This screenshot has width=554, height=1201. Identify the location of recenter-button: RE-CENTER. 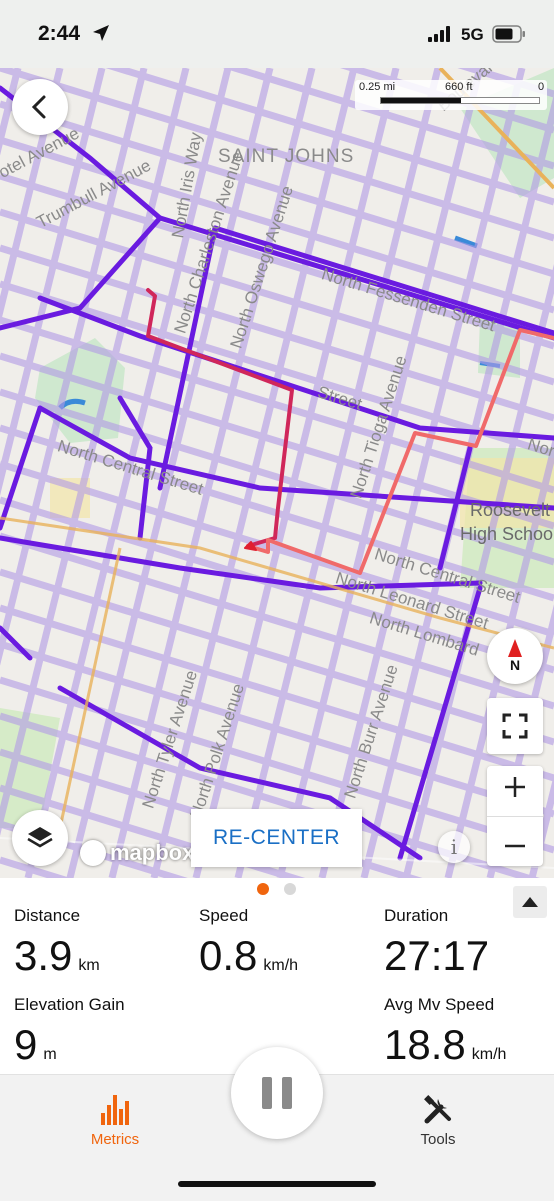
(276, 838).